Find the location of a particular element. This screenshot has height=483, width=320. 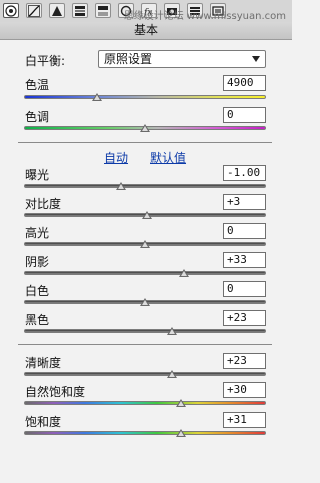

split-toning-icon is located at coordinates (103, 10).